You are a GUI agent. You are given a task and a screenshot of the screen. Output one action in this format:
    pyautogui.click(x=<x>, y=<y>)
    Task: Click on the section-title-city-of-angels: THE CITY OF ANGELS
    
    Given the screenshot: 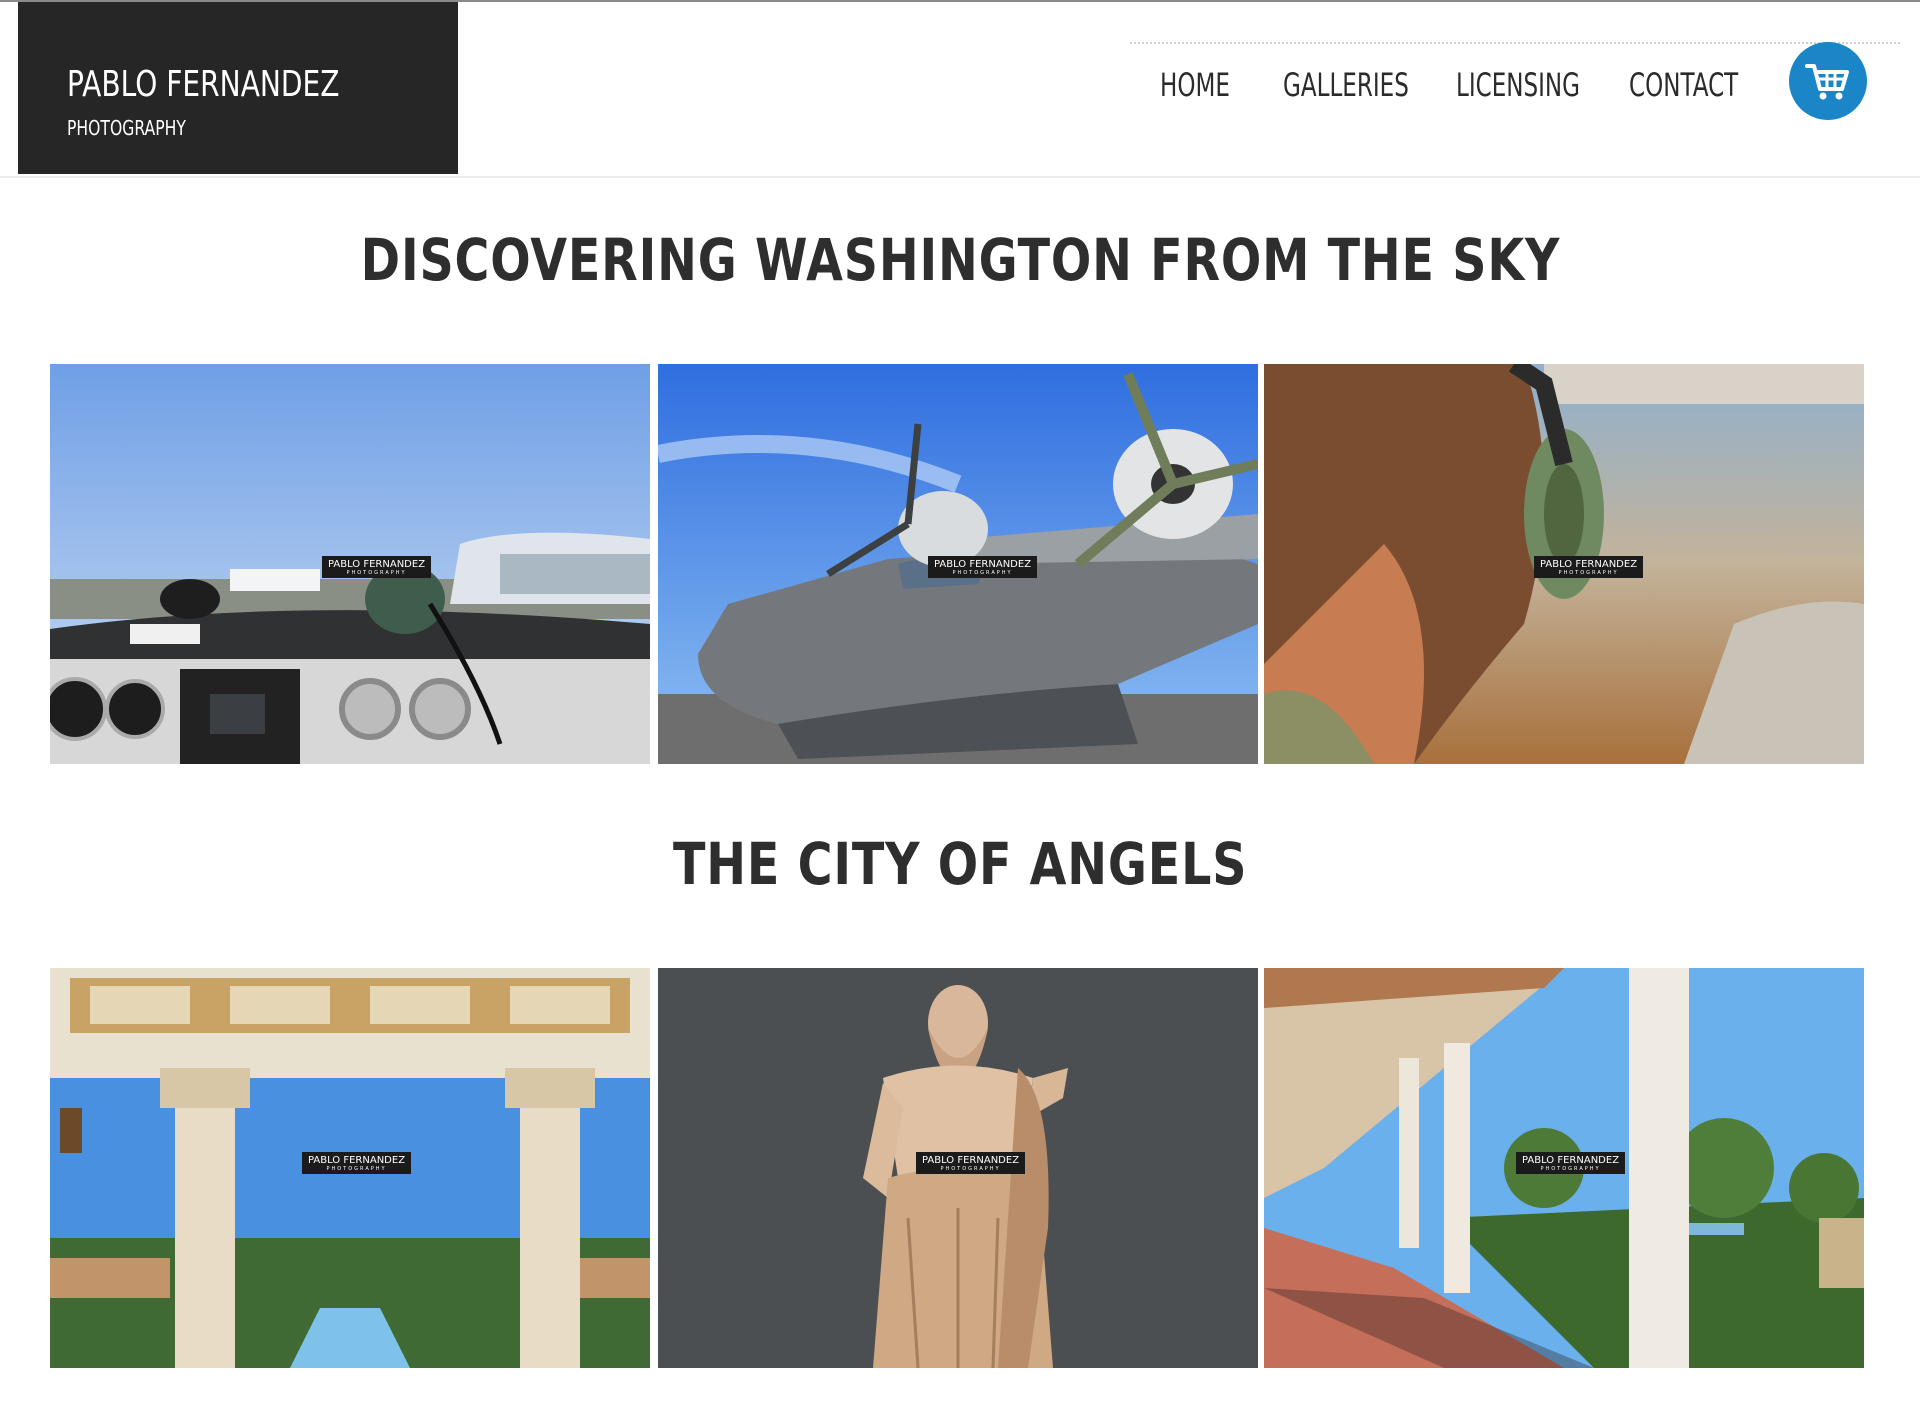 What is the action you would take?
    pyautogui.click(x=960, y=864)
    